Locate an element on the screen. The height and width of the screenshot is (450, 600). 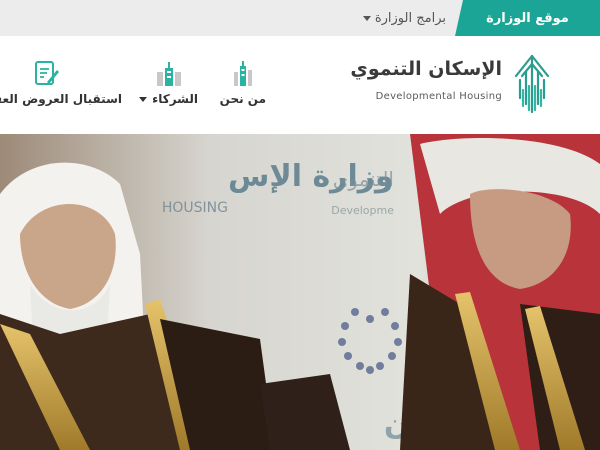
ministry-programs-dropdown: برامج الوزارة is located at coordinates (404, 18).